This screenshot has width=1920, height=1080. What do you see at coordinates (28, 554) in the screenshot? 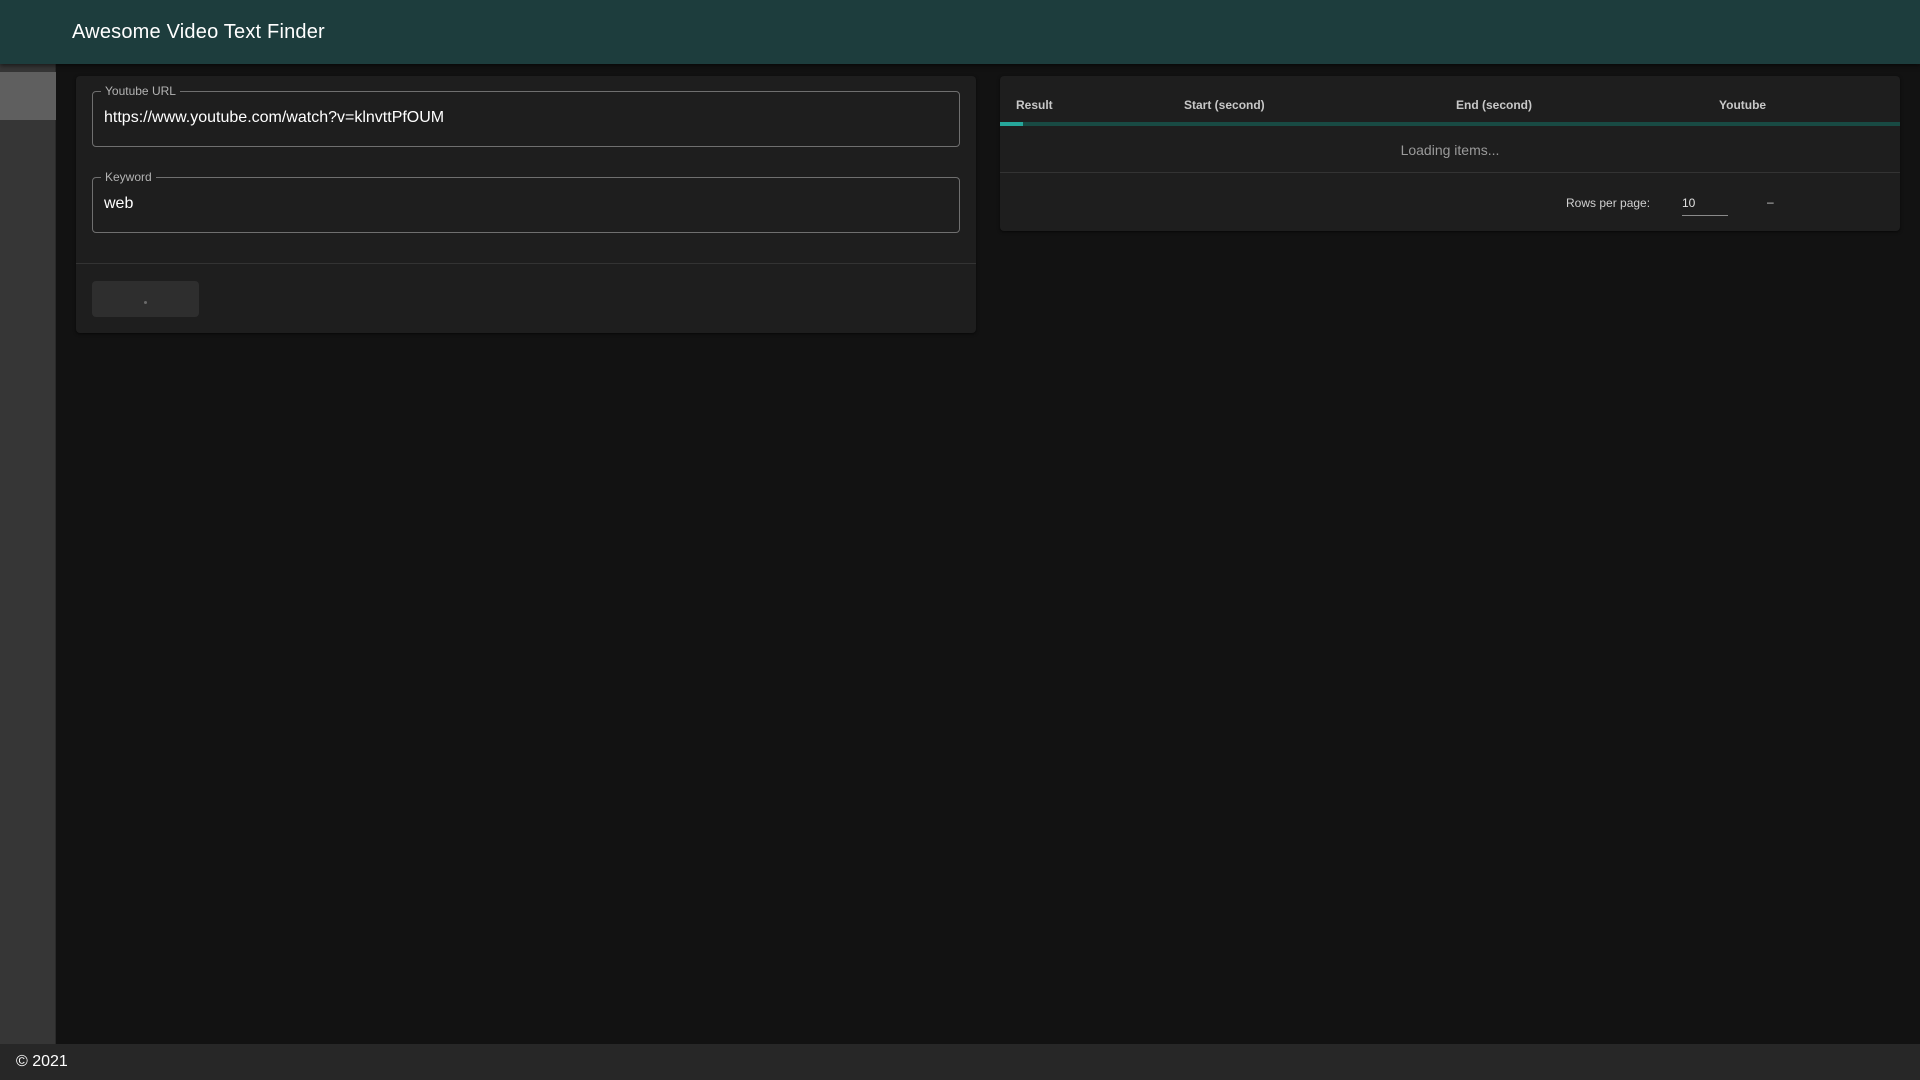
I see `nav-drawer` at bounding box center [28, 554].